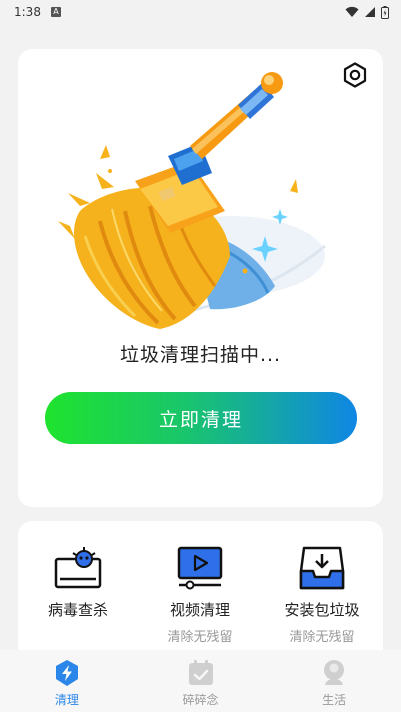 This screenshot has width=401, height=712. Describe the element at coordinates (201, 418) in the screenshot. I see `clean-now-button: 立即清理` at that location.